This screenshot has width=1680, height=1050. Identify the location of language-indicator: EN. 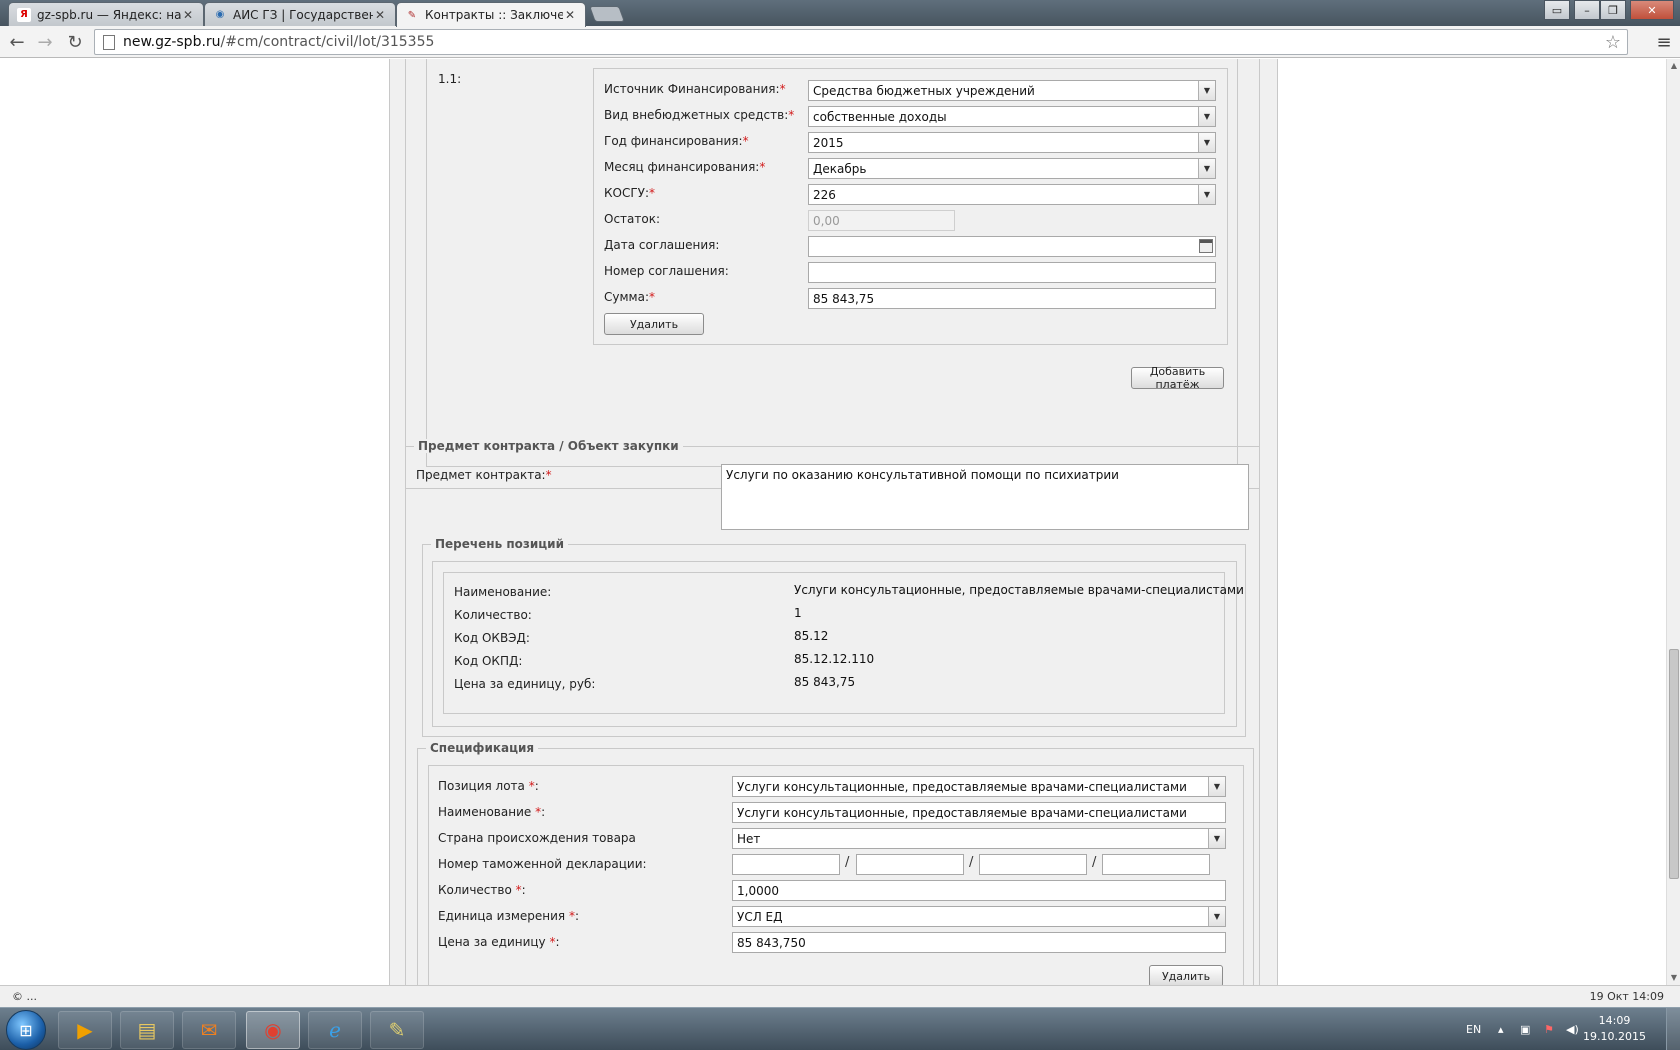
(1473, 1029).